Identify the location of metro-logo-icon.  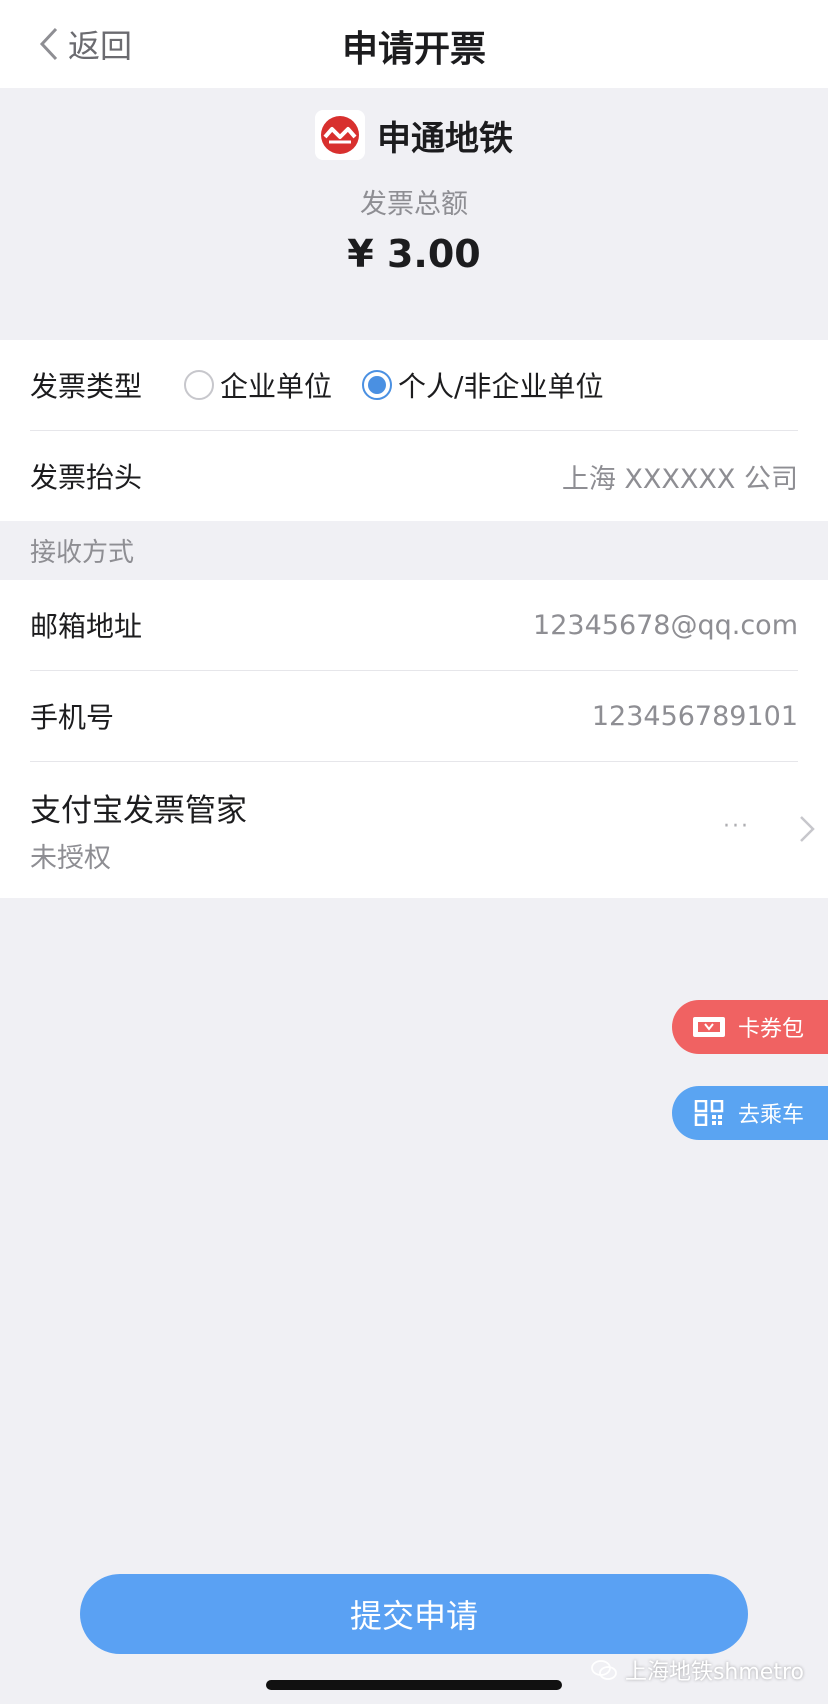
(340, 135).